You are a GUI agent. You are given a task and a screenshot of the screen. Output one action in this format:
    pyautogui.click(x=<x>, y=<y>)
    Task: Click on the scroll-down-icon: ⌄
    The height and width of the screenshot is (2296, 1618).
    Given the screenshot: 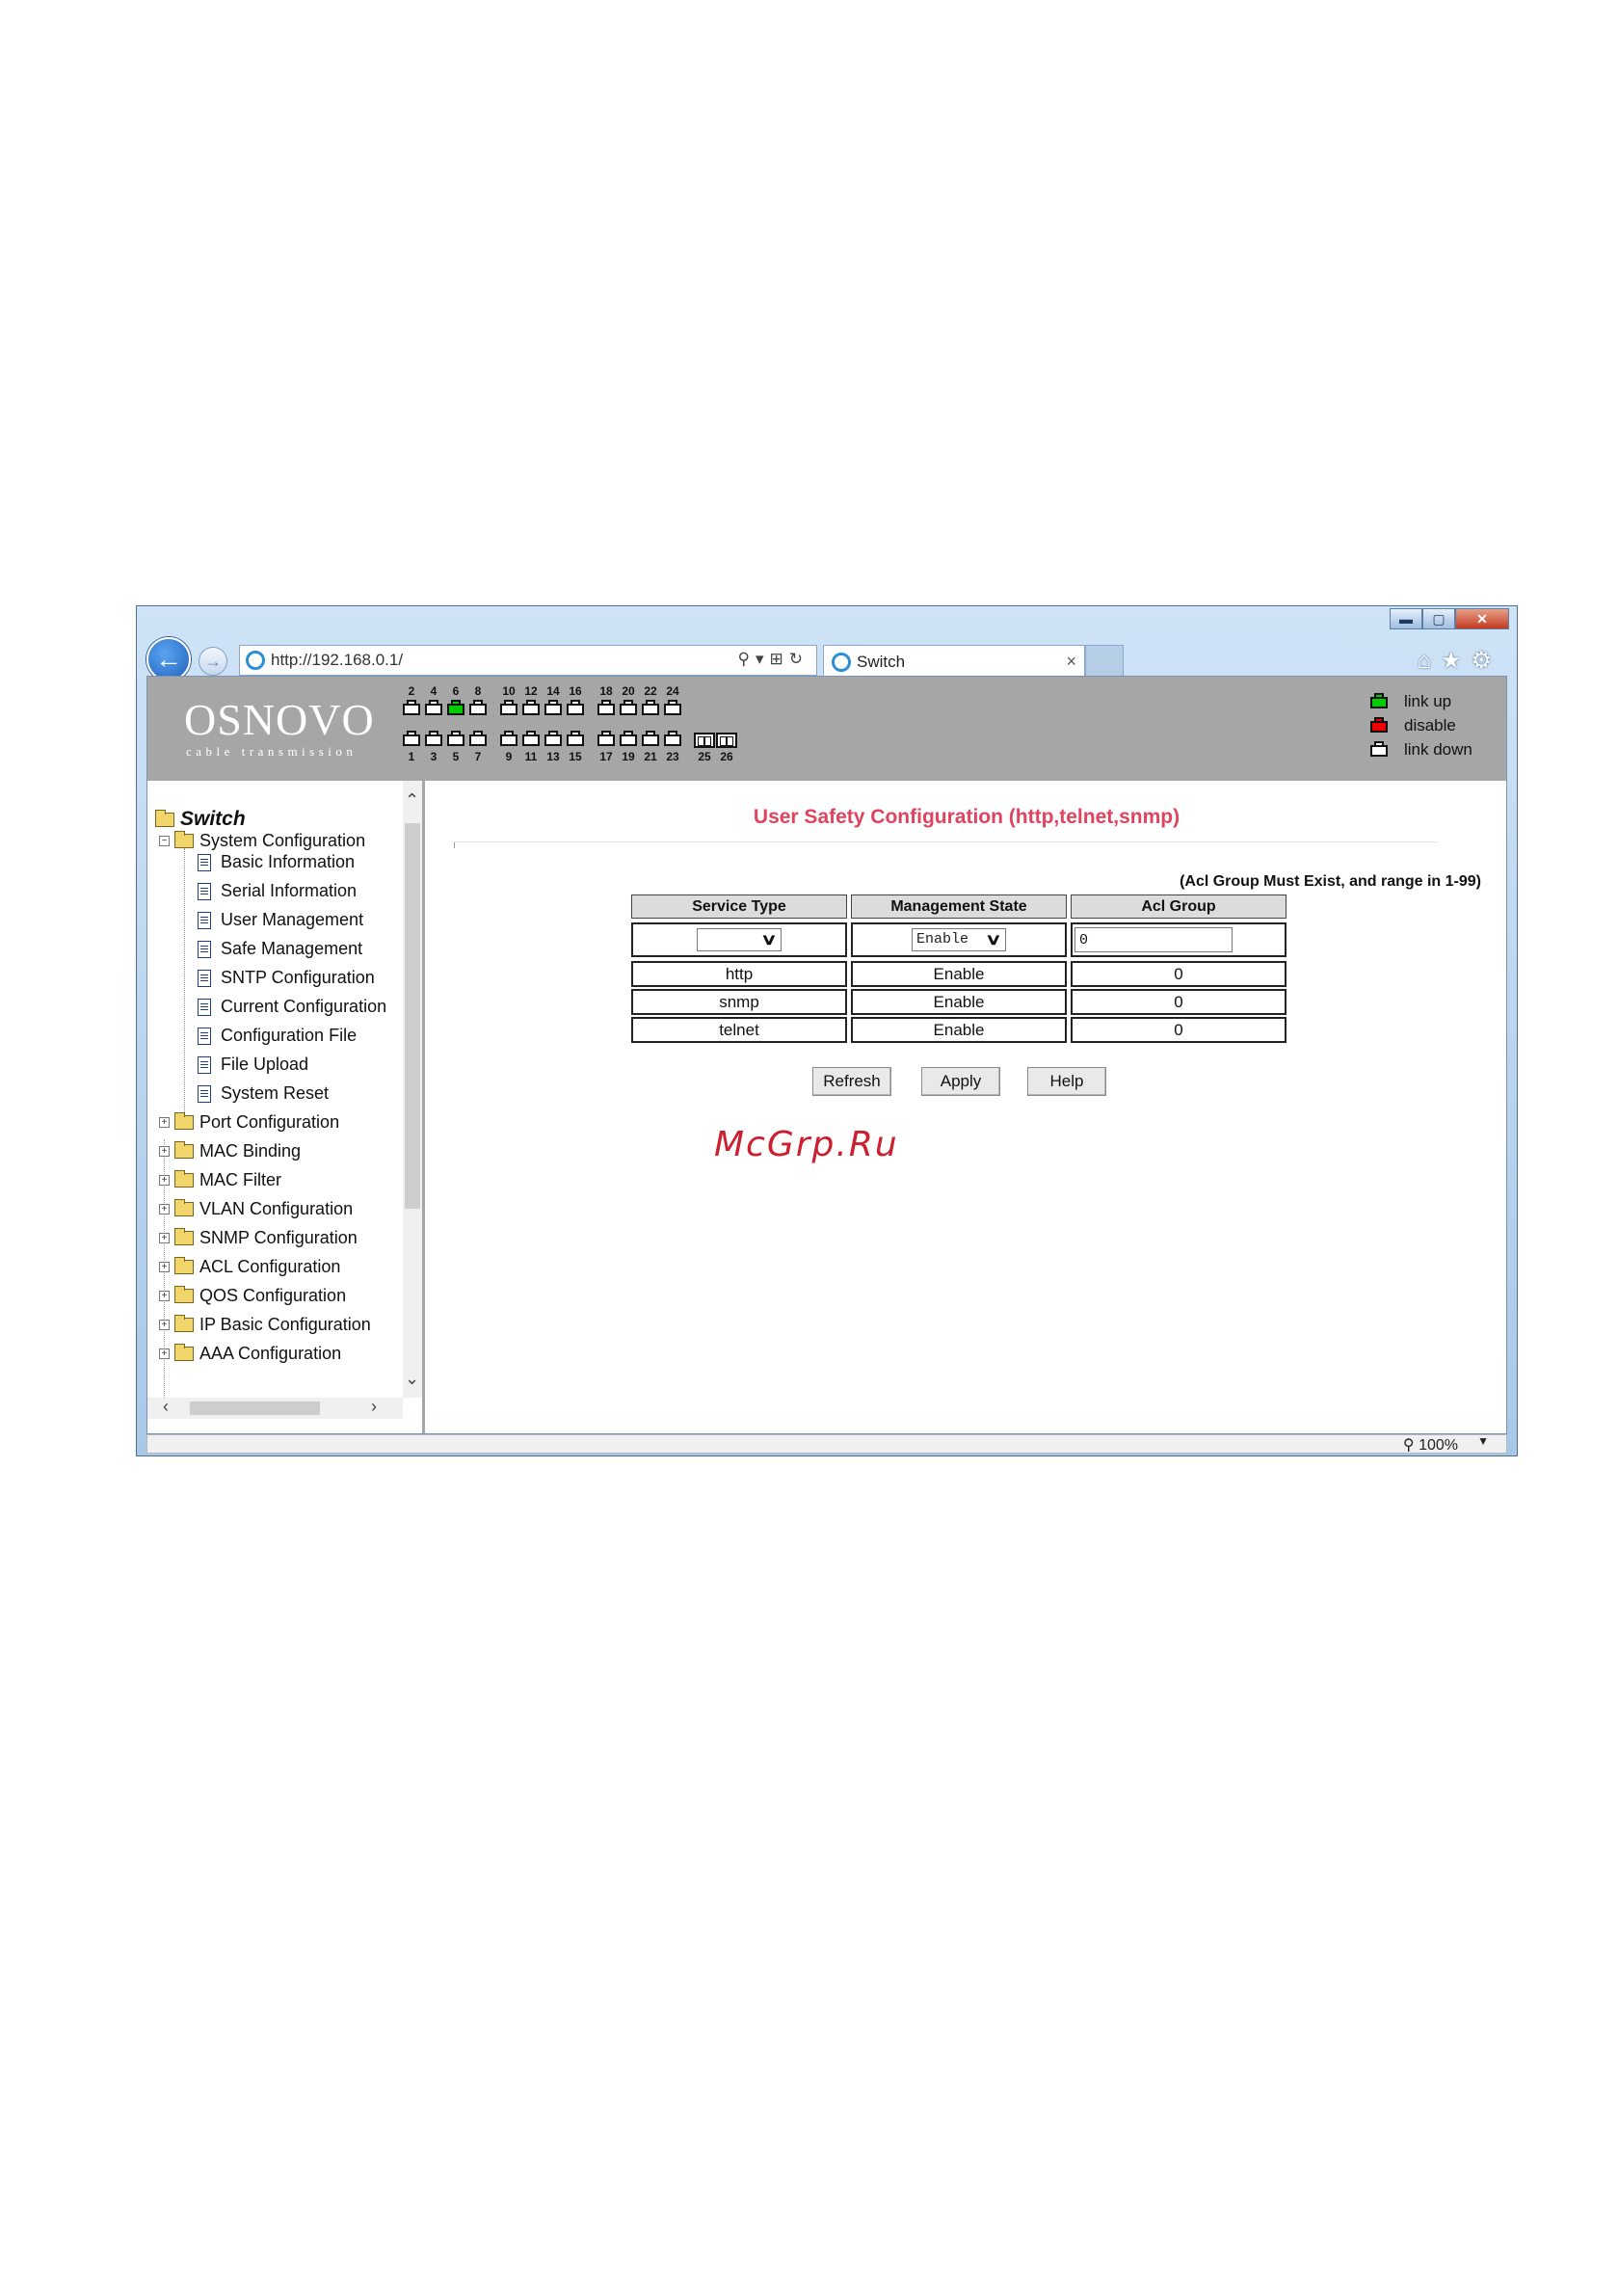 What is the action you would take?
    pyautogui.click(x=412, y=1379)
    